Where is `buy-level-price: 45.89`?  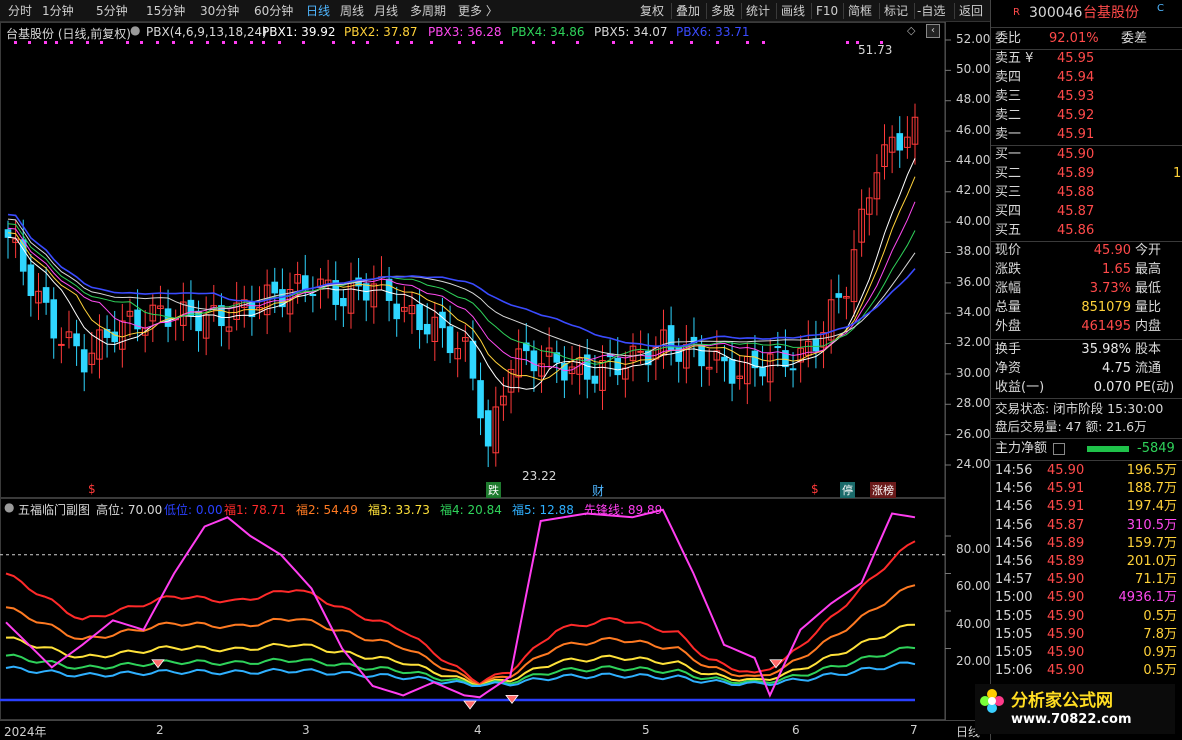
buy-level-price: 45.89 is located at coordinates (1076, 173).